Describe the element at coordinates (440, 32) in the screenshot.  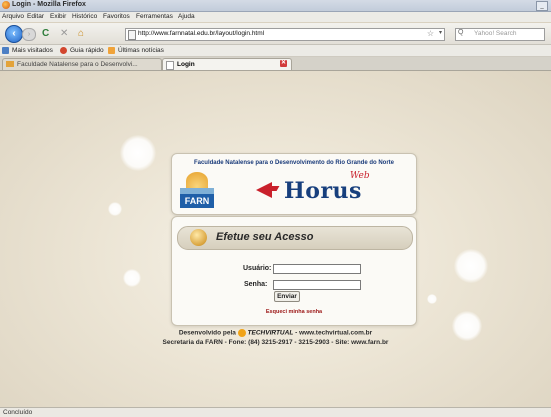
I see `url-dropdown-icon: ▾` at that location.